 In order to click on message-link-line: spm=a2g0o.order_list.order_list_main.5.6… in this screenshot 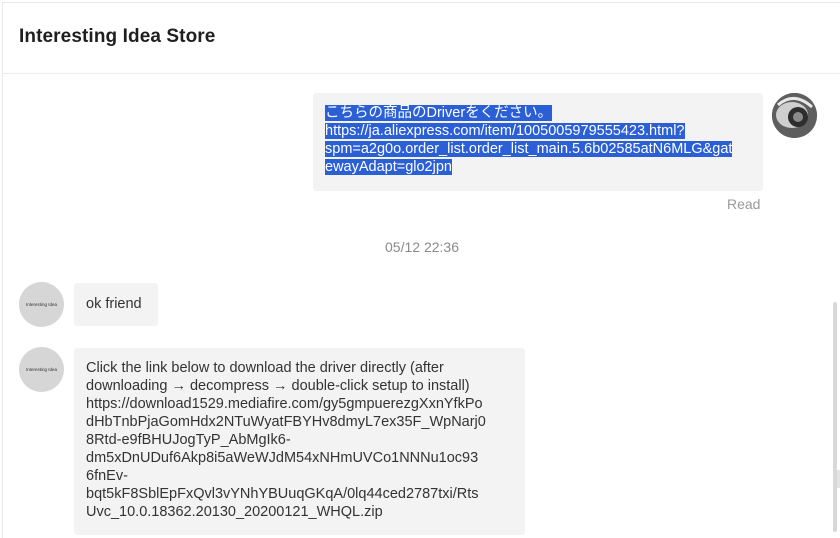, I will do `click(529, 149)`.